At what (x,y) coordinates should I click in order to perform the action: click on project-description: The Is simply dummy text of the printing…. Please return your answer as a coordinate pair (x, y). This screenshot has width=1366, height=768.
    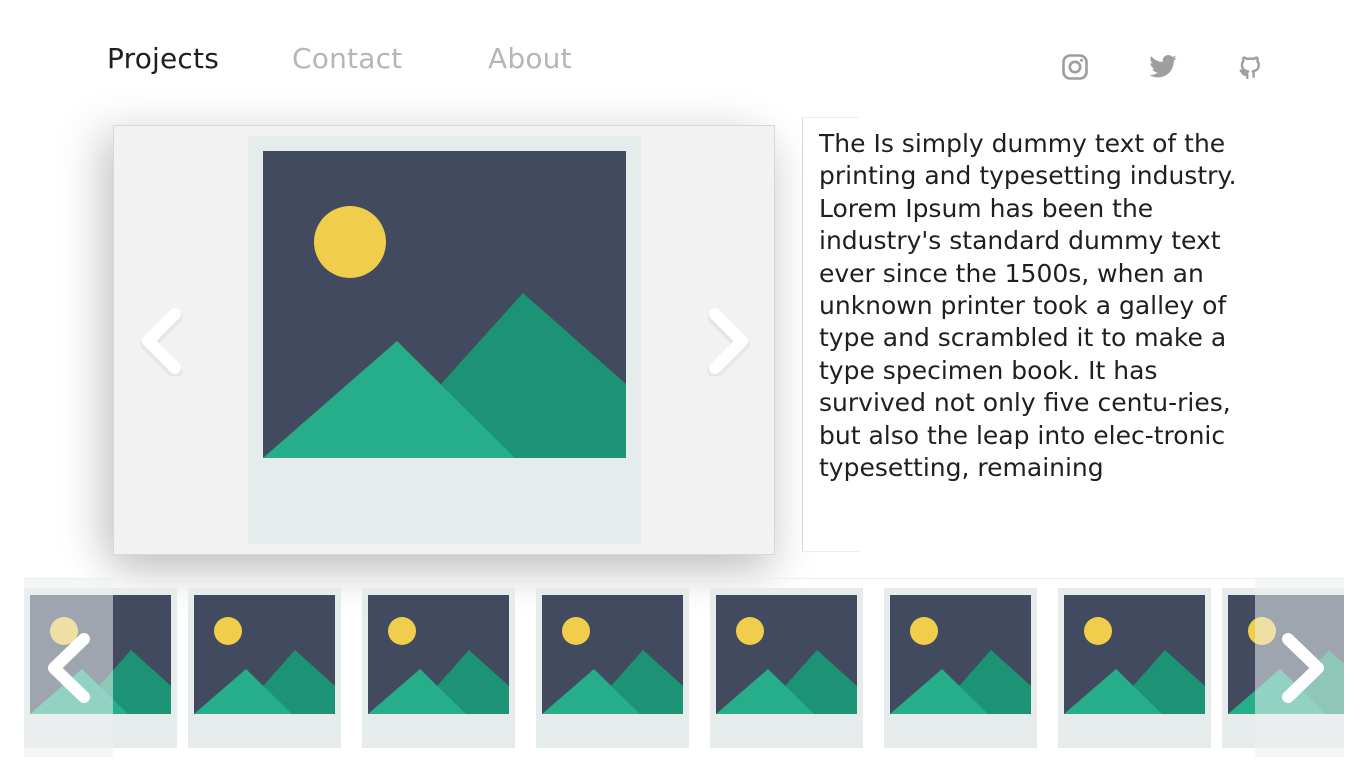
    Looking at the image, I should click on (1028, 306).